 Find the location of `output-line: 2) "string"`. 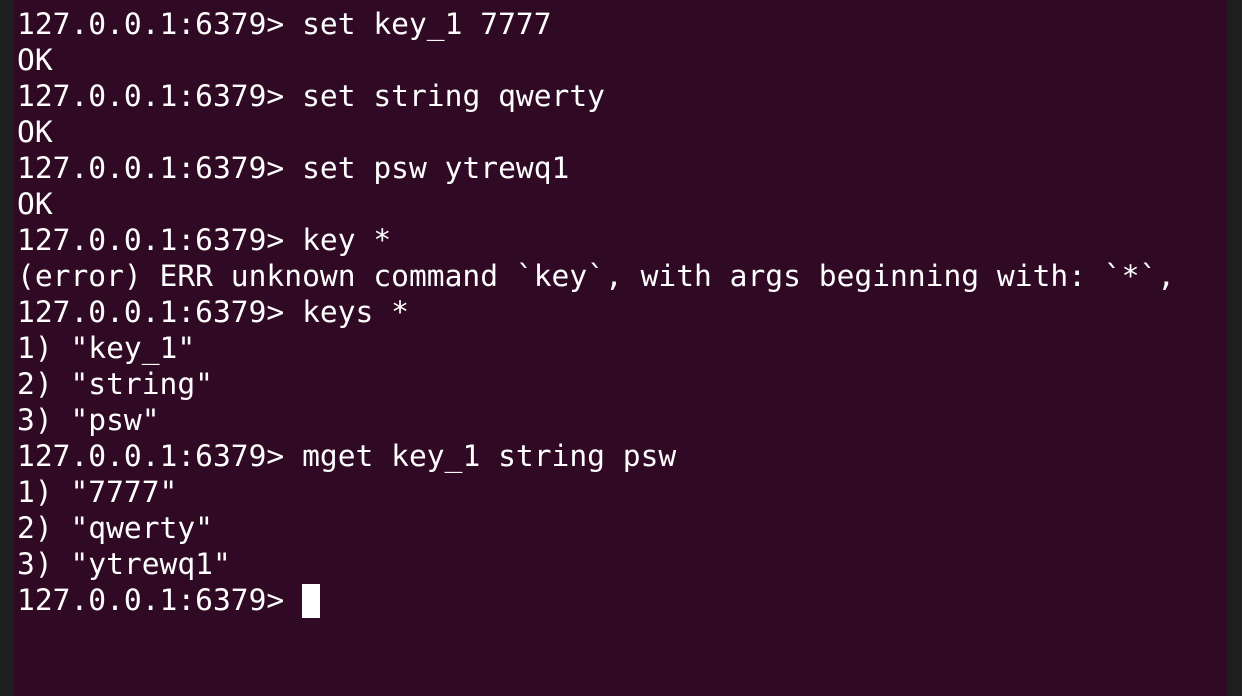

output-line: 2) "string" is located at coordinates (115, 384).